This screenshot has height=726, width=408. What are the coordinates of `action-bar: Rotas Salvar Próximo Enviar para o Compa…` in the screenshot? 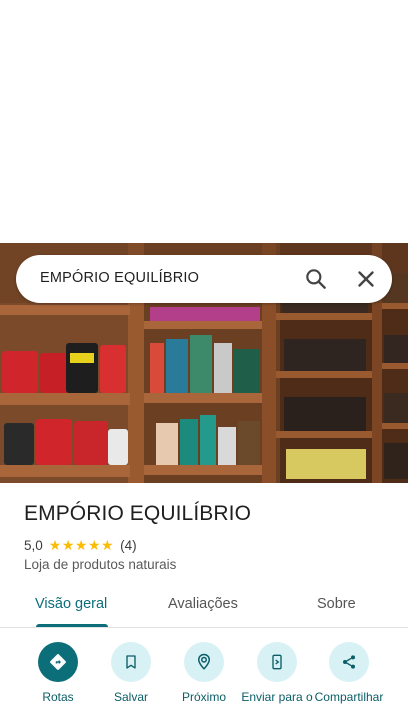 It's located at (204, 683).